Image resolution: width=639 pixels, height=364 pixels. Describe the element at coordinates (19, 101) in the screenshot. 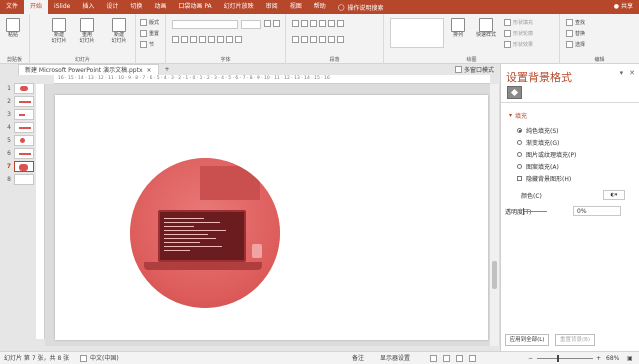

I see `slide-thumbnail: 2` at that location.